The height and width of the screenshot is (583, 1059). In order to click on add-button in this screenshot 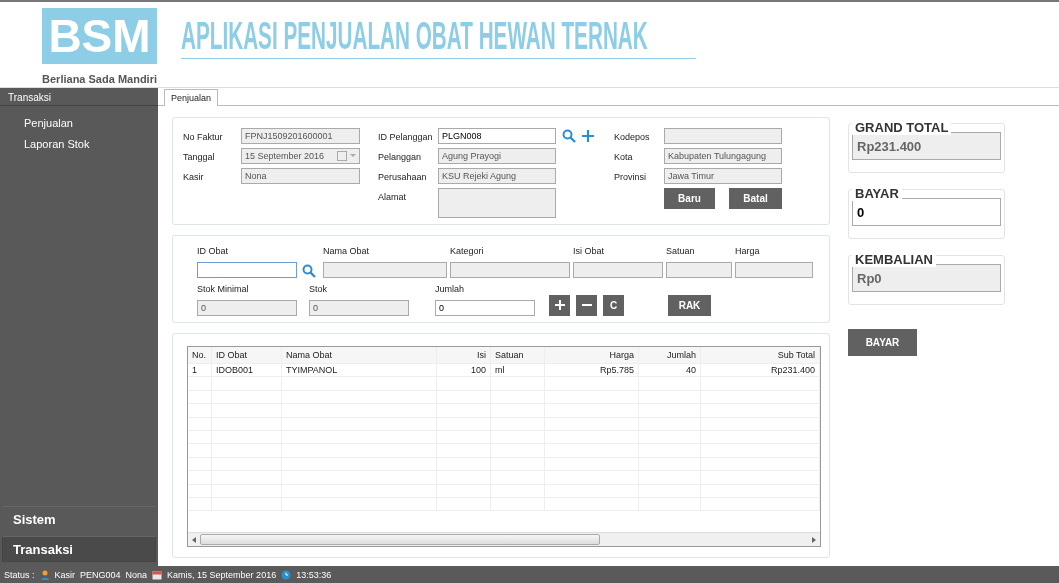, I will do `click(559, 305)`.